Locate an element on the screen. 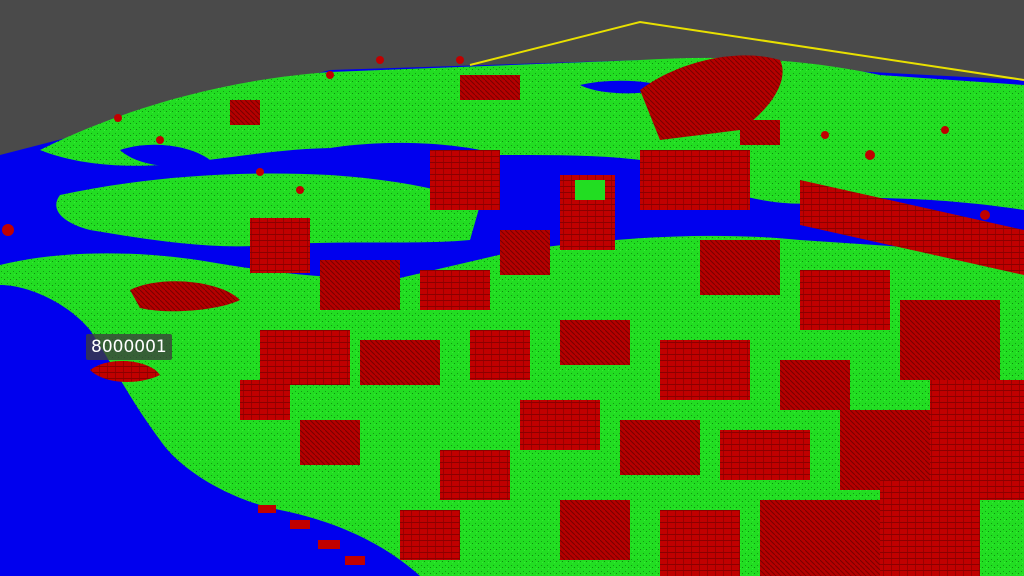 This screenshot has height=576, width=1024. entity-id-label: 8000001 is located at coordinates (129, 347).